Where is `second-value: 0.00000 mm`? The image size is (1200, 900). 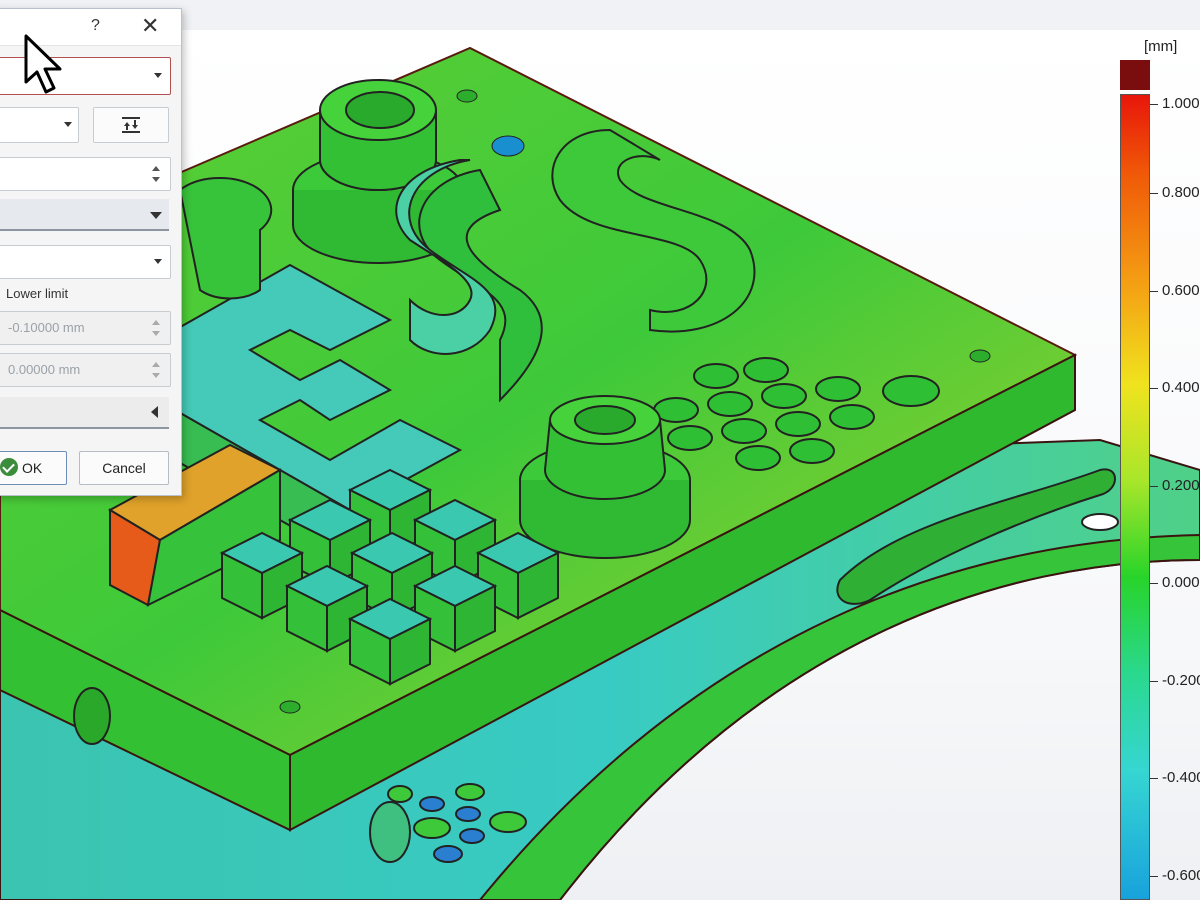
second-value: 0.00000 mm is located at coordinates (44, 369).